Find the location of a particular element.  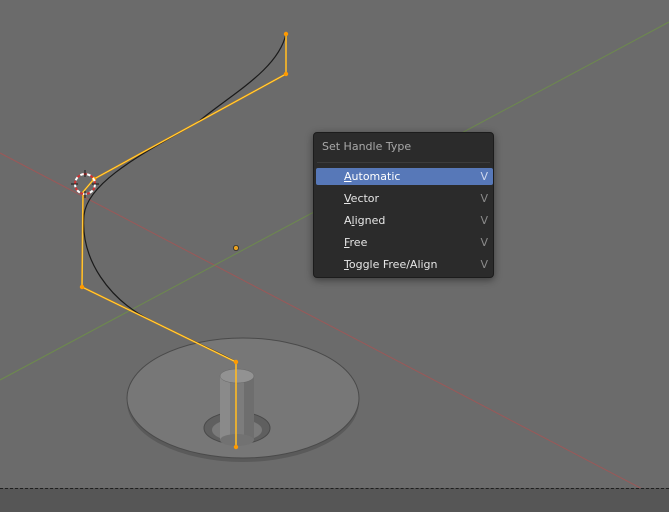

menu-item-label: Free is located at coordinates (356, 242).